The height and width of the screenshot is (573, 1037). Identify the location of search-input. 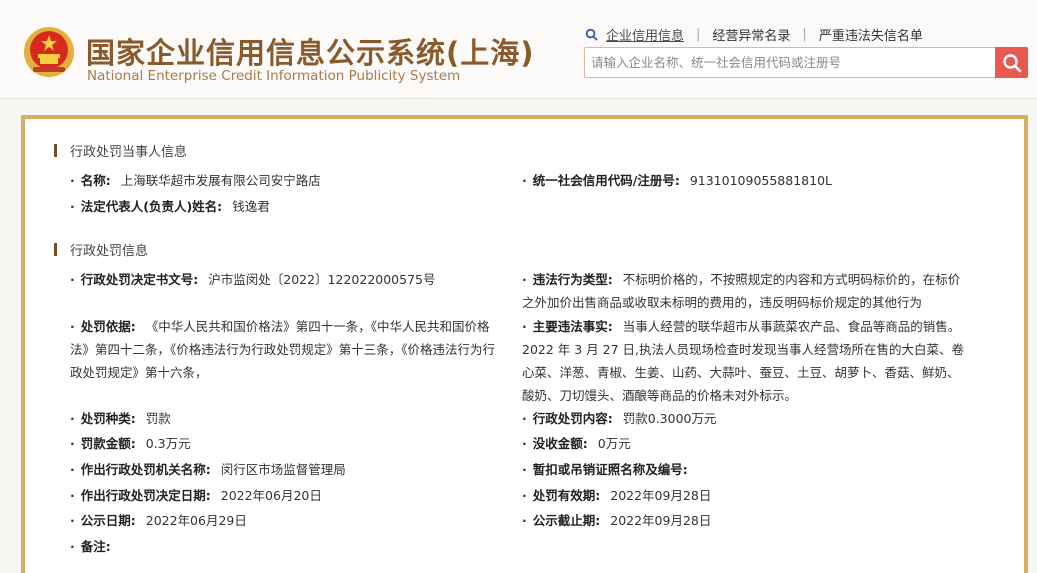
(791, 62).